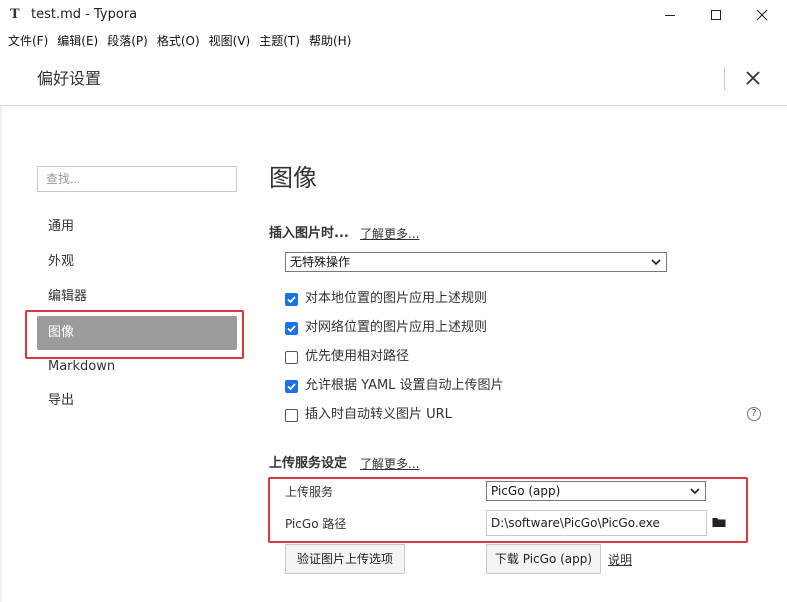  Describe the element at coordinates (316, 524) in the screenshot. I see `picgo-path-label: PicGo 路径` at that location.